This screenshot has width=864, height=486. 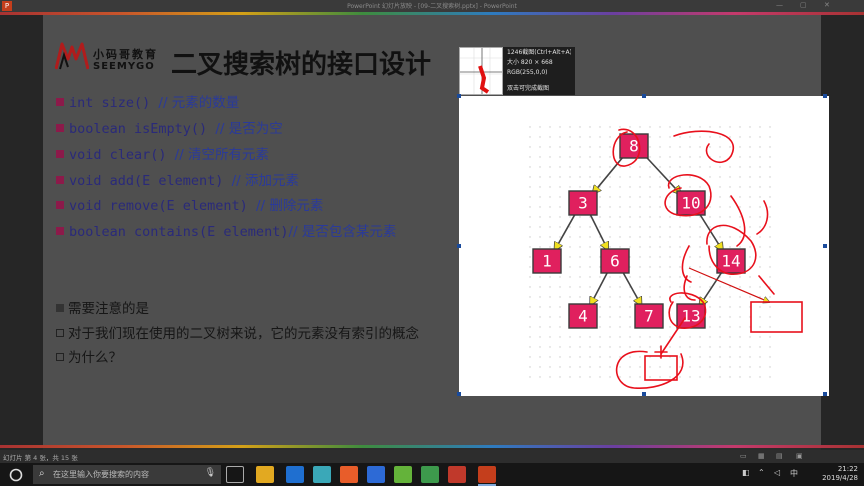 I want to click on reading-view-icon: ▤, so click(x=779, y=456).